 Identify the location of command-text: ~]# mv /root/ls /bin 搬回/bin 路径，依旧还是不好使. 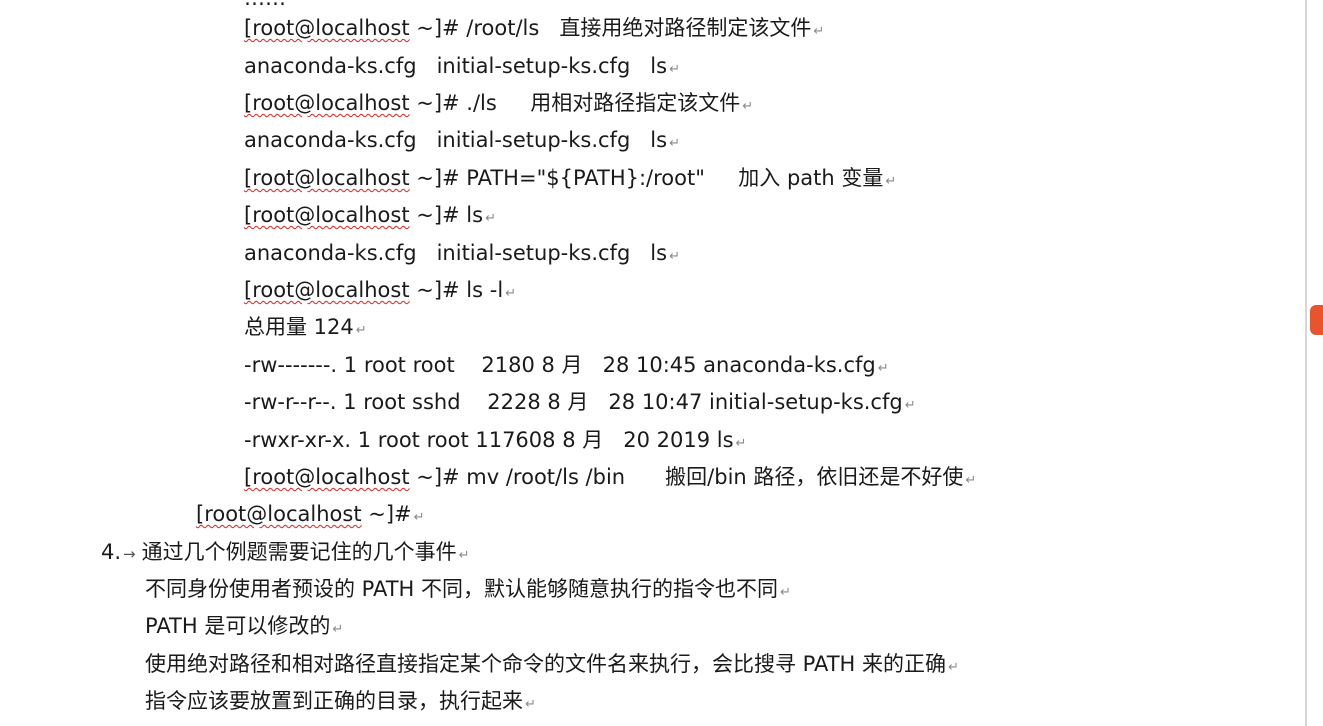
(686, 477).